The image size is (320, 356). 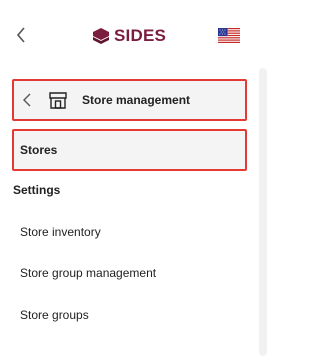 I want to click on menu-item-label: Store groups, so click(x=54, y=315).